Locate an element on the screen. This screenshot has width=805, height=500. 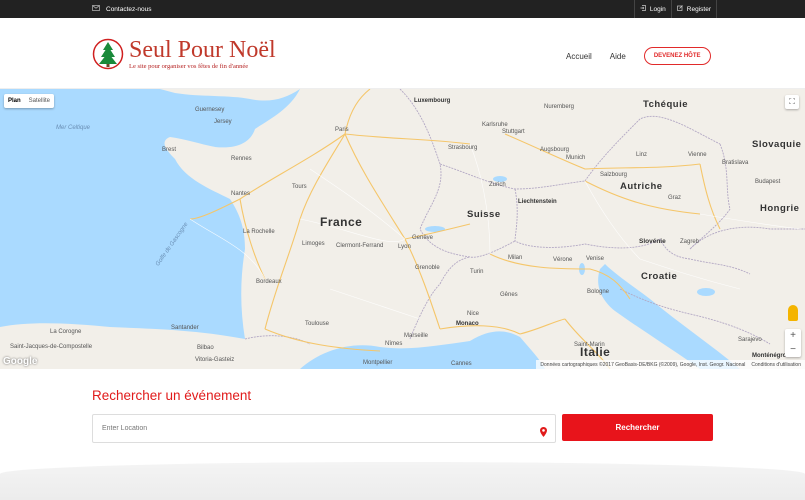
map-label-bordeaux: Bordeaux is located at coordinates (269, 282).